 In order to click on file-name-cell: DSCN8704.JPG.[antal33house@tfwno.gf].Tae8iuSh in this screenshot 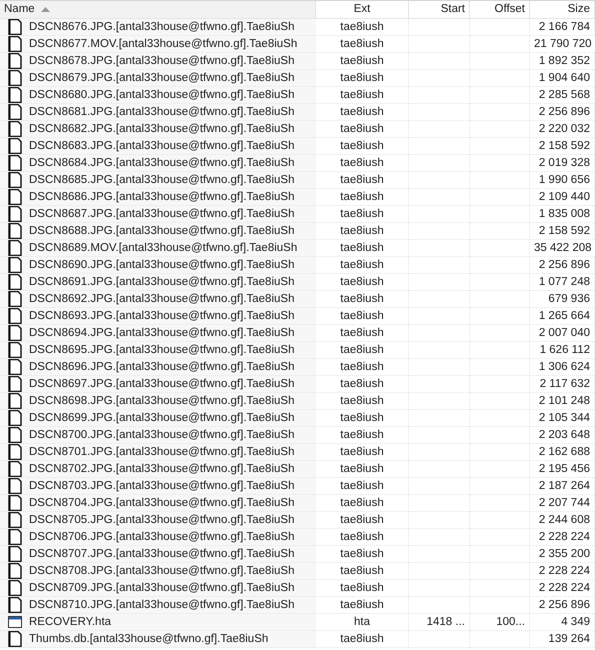, I will do `click(158, 503)`.